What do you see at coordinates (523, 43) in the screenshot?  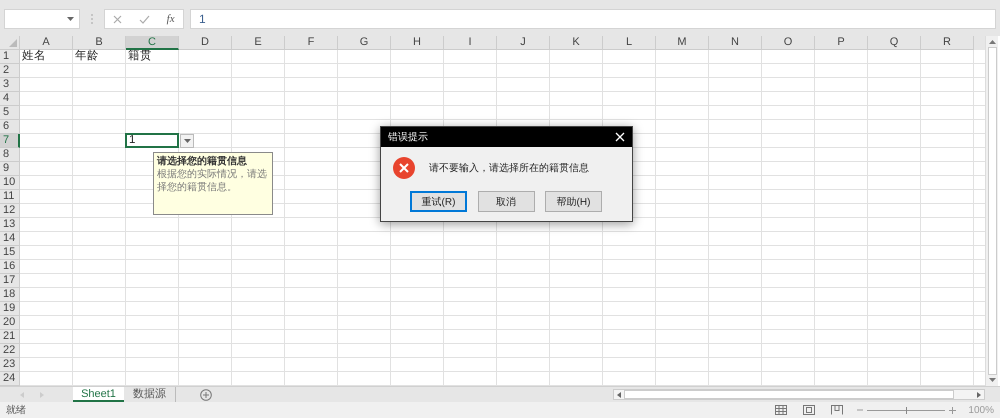 I see `column-header: J` at bounding box center [523, 43].